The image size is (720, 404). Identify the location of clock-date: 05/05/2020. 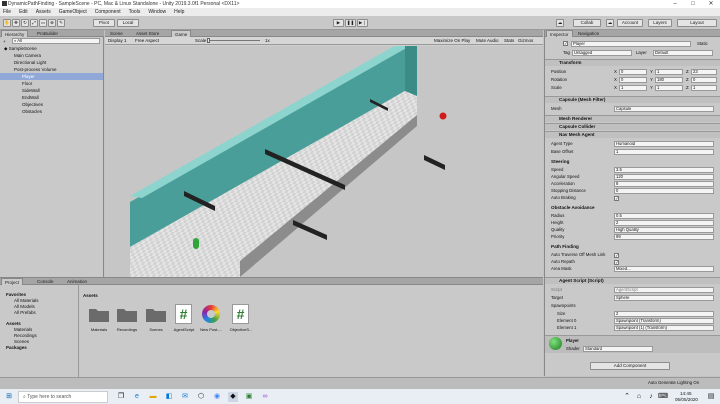
(686, 399).